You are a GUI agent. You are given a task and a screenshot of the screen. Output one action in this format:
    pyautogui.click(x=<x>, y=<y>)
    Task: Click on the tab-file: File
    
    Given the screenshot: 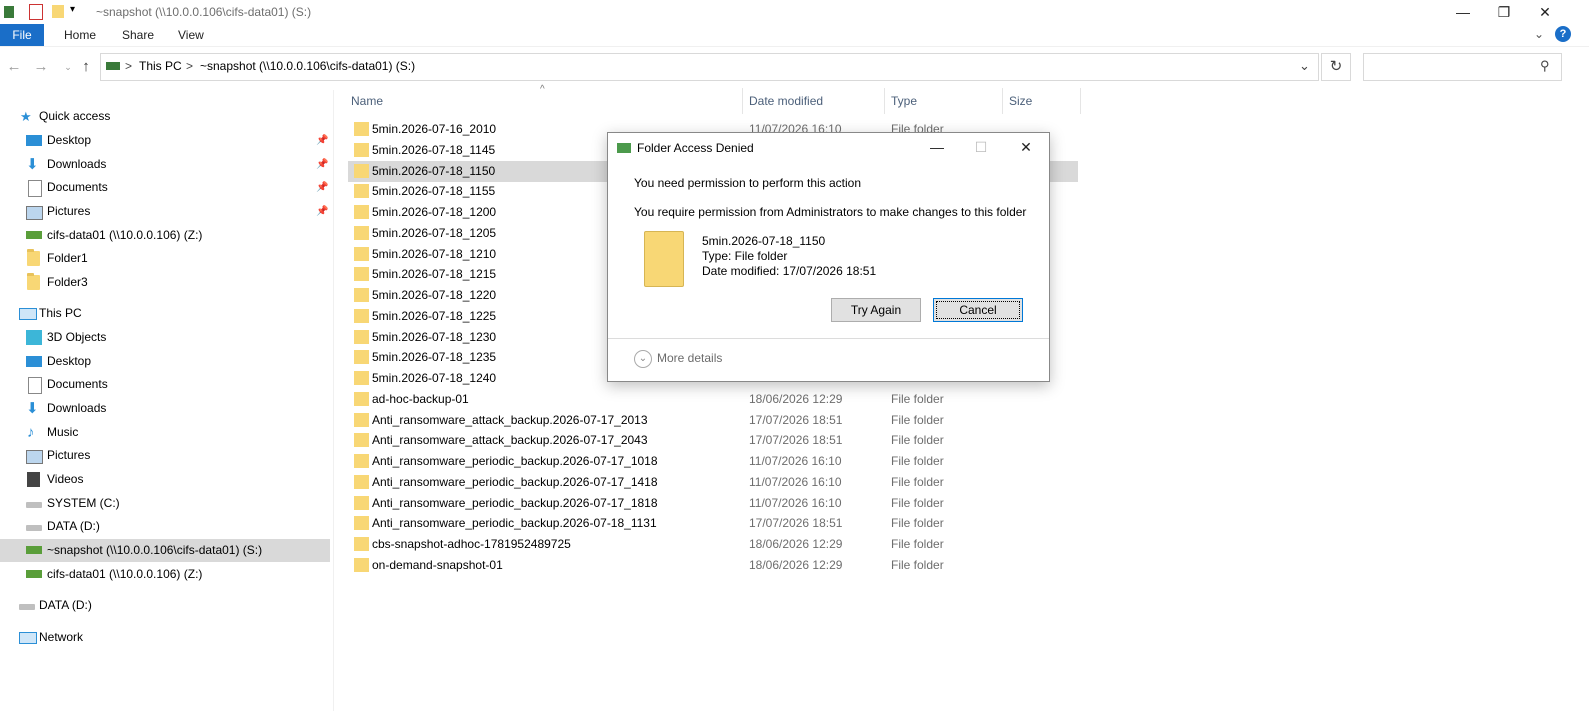 What is the action you would take?
    pyautogui.click(x=22, y=35)
    